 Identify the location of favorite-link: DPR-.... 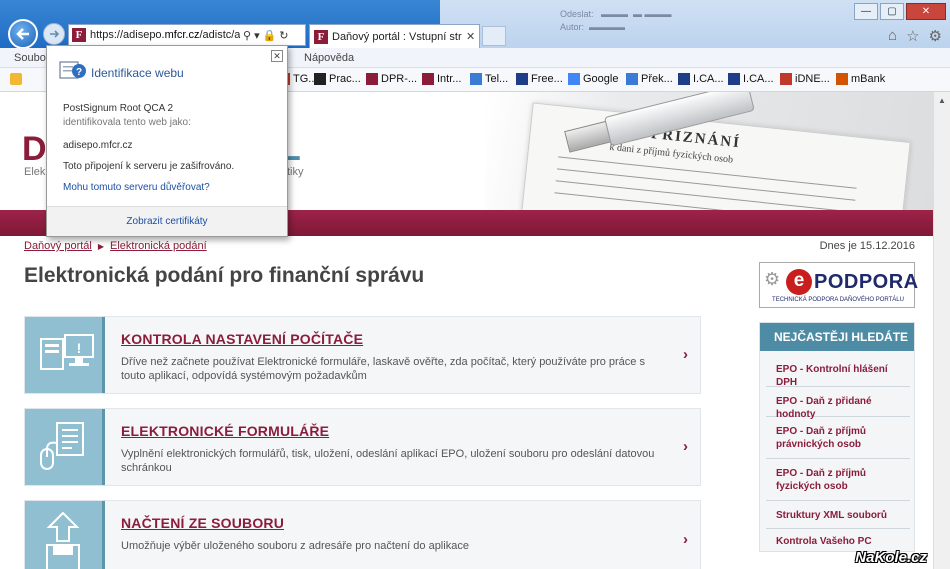
(391, 79).